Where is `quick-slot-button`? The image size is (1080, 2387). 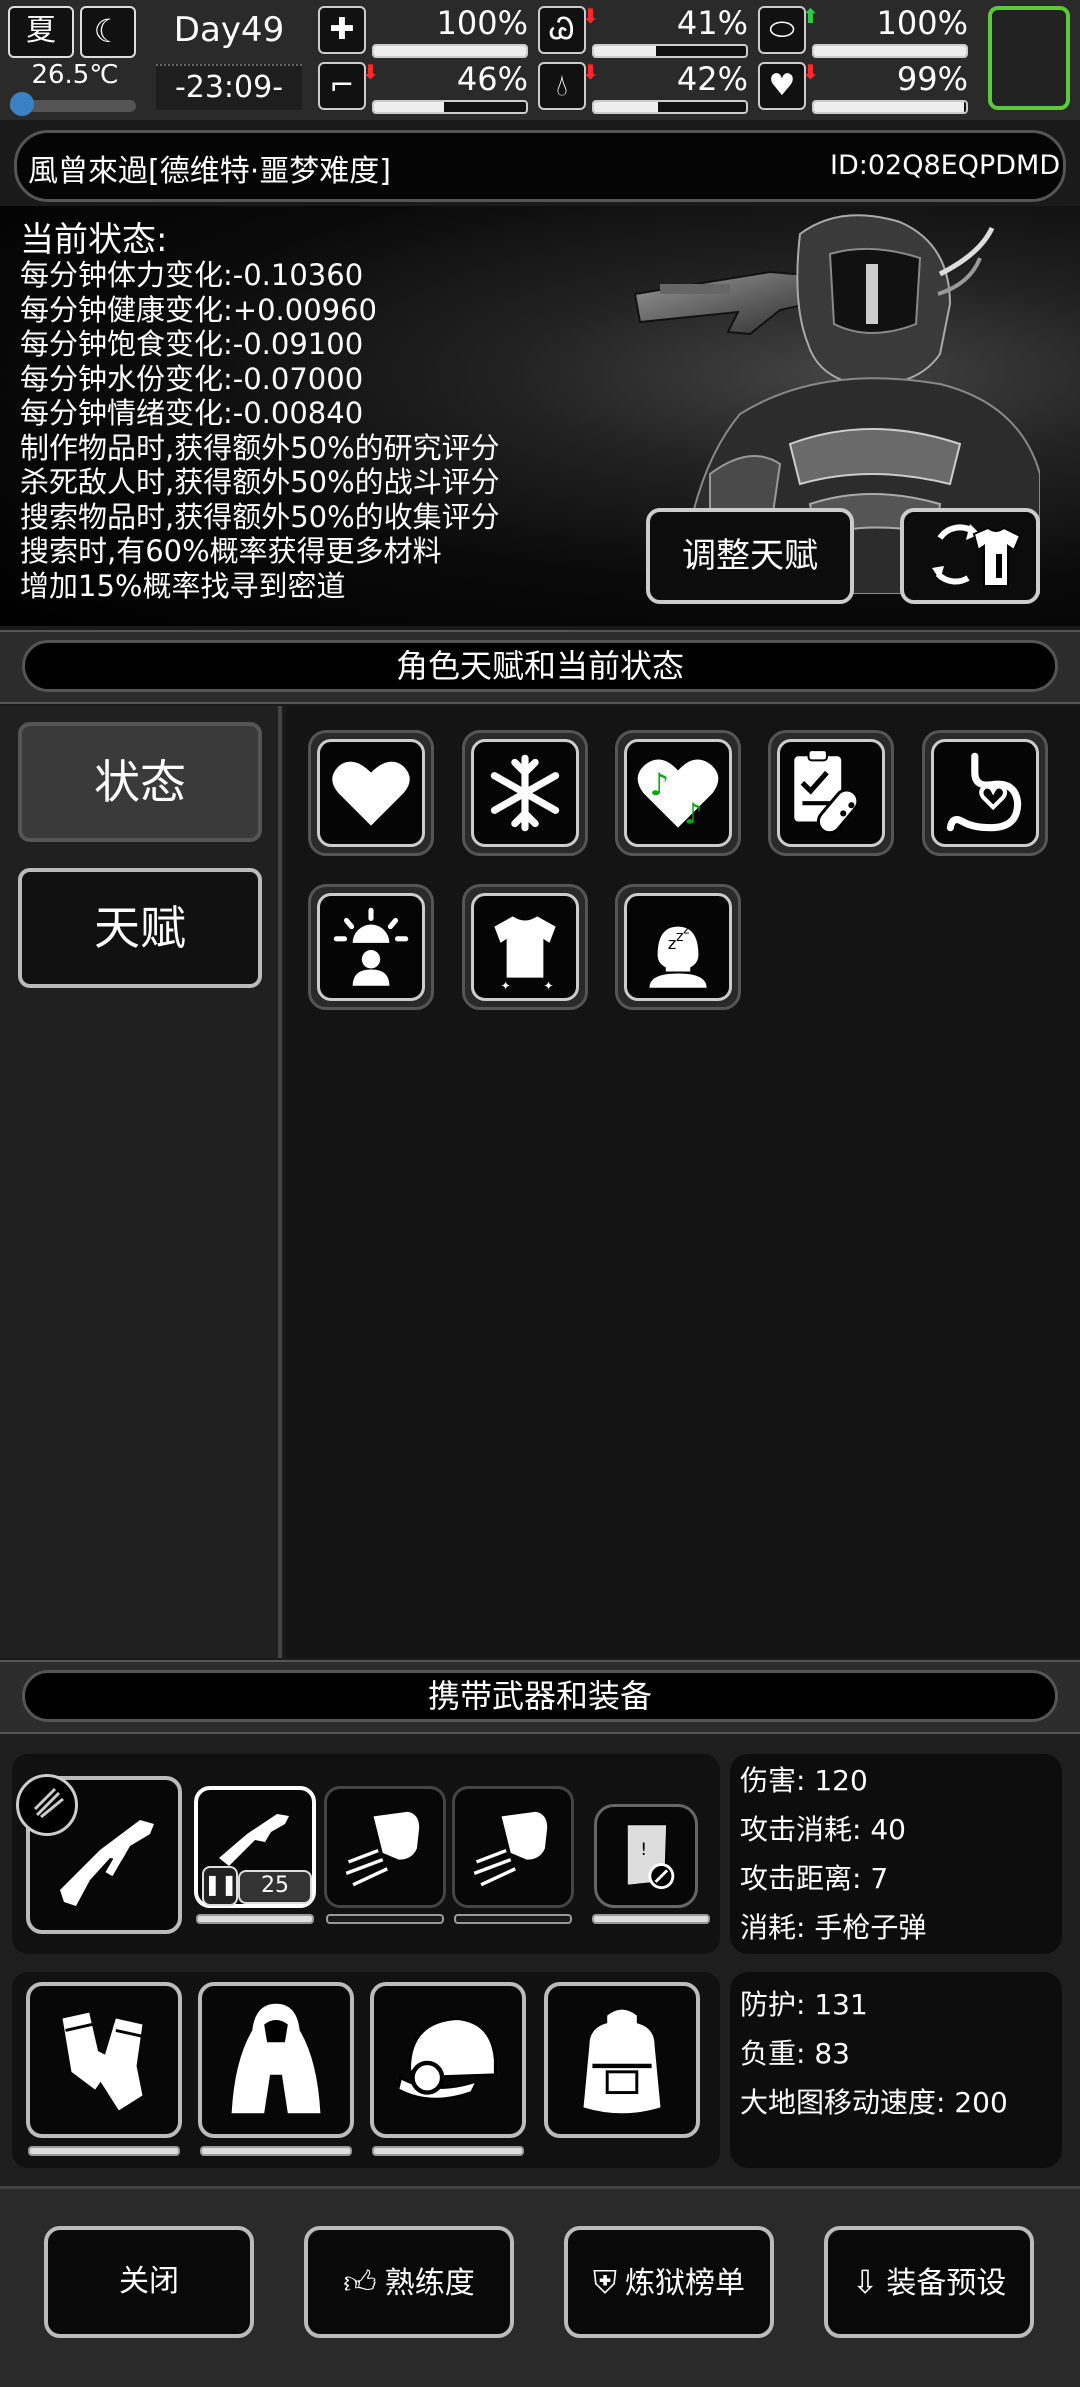
quick-slot-button is located at coordinates (1029, 58).